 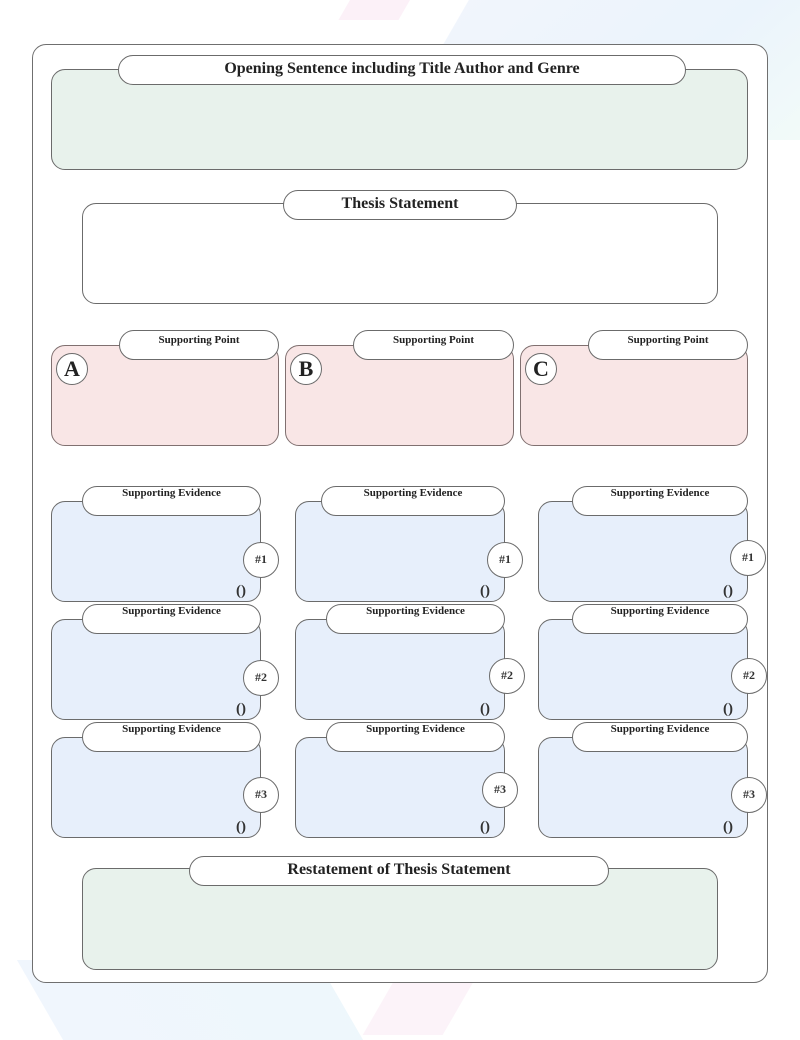 What do you see at coordinates (485, 827) in the screenshot?
I see `evidence-citation-parens-b3: ()` at bounding box center [485, 827].